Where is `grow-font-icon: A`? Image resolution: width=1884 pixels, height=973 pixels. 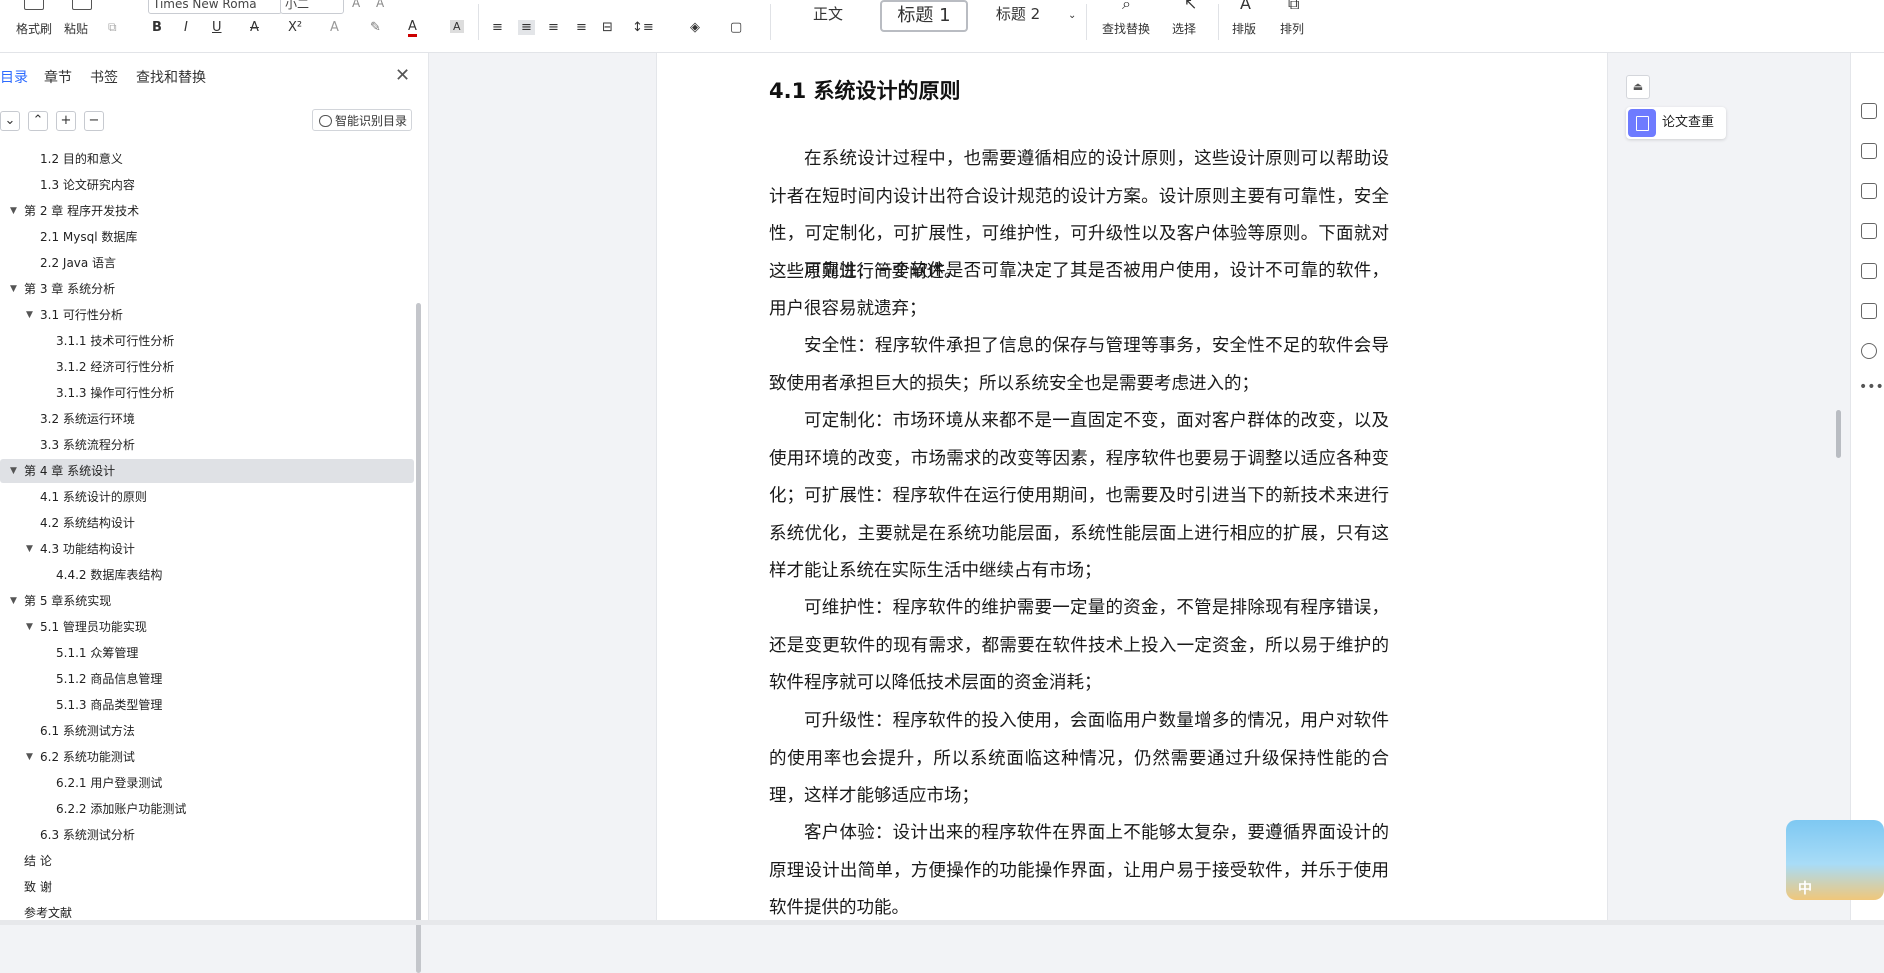
grow-font-icon: A is located at coordinates (356, 5).